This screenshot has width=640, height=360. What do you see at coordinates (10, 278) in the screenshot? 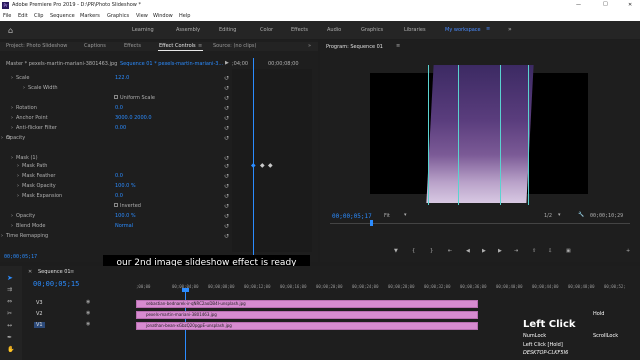
I see `selection-tool-icon: ➤` at bounding box center [10, 278].